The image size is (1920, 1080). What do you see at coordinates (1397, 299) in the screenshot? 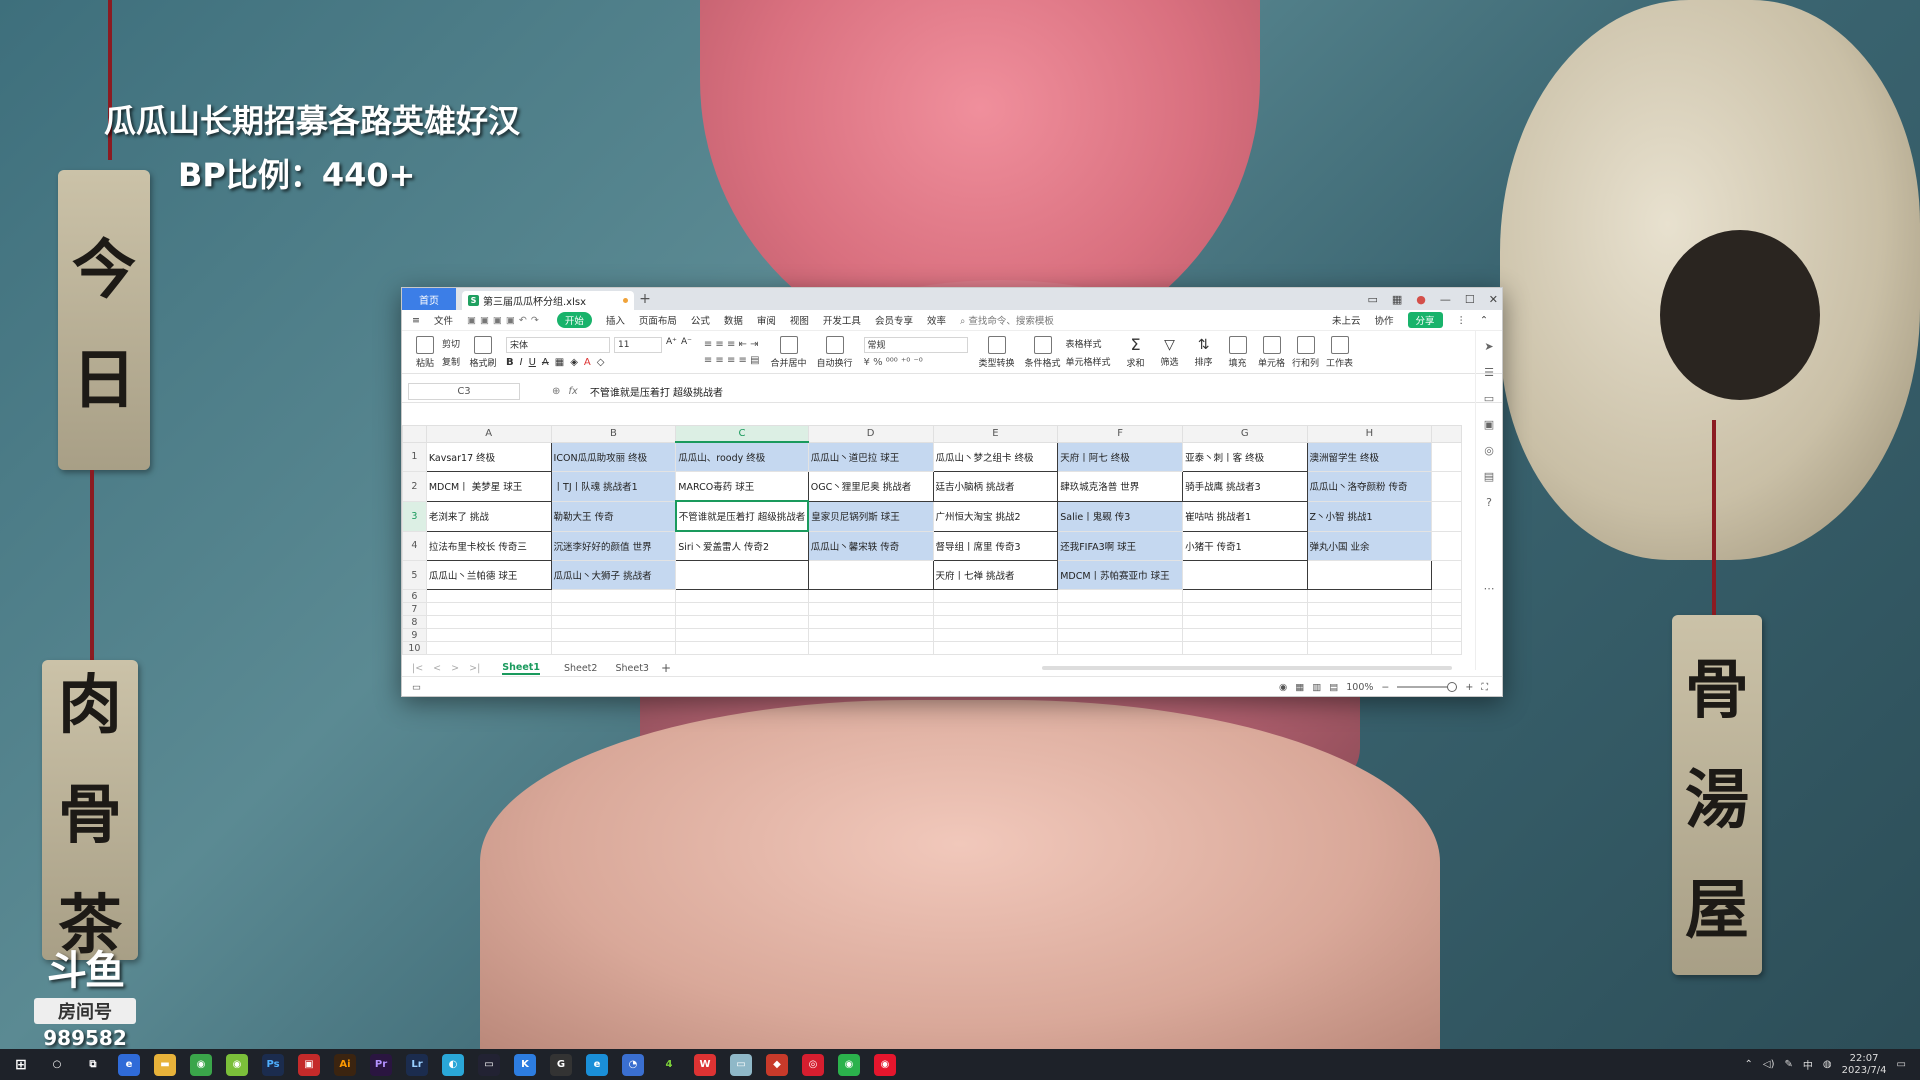
I see `apps-icon: ▦` at bounding box center [1397, 299].